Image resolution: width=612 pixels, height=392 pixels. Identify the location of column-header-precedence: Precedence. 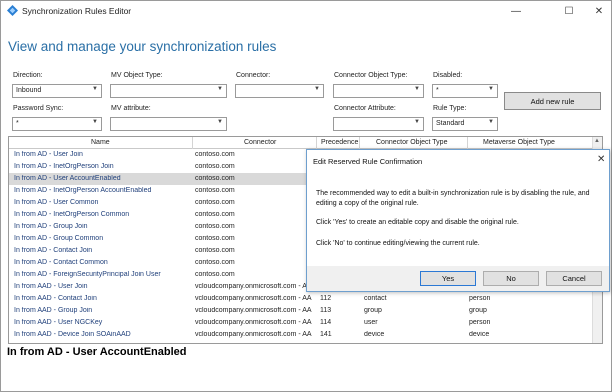
(339, 142).